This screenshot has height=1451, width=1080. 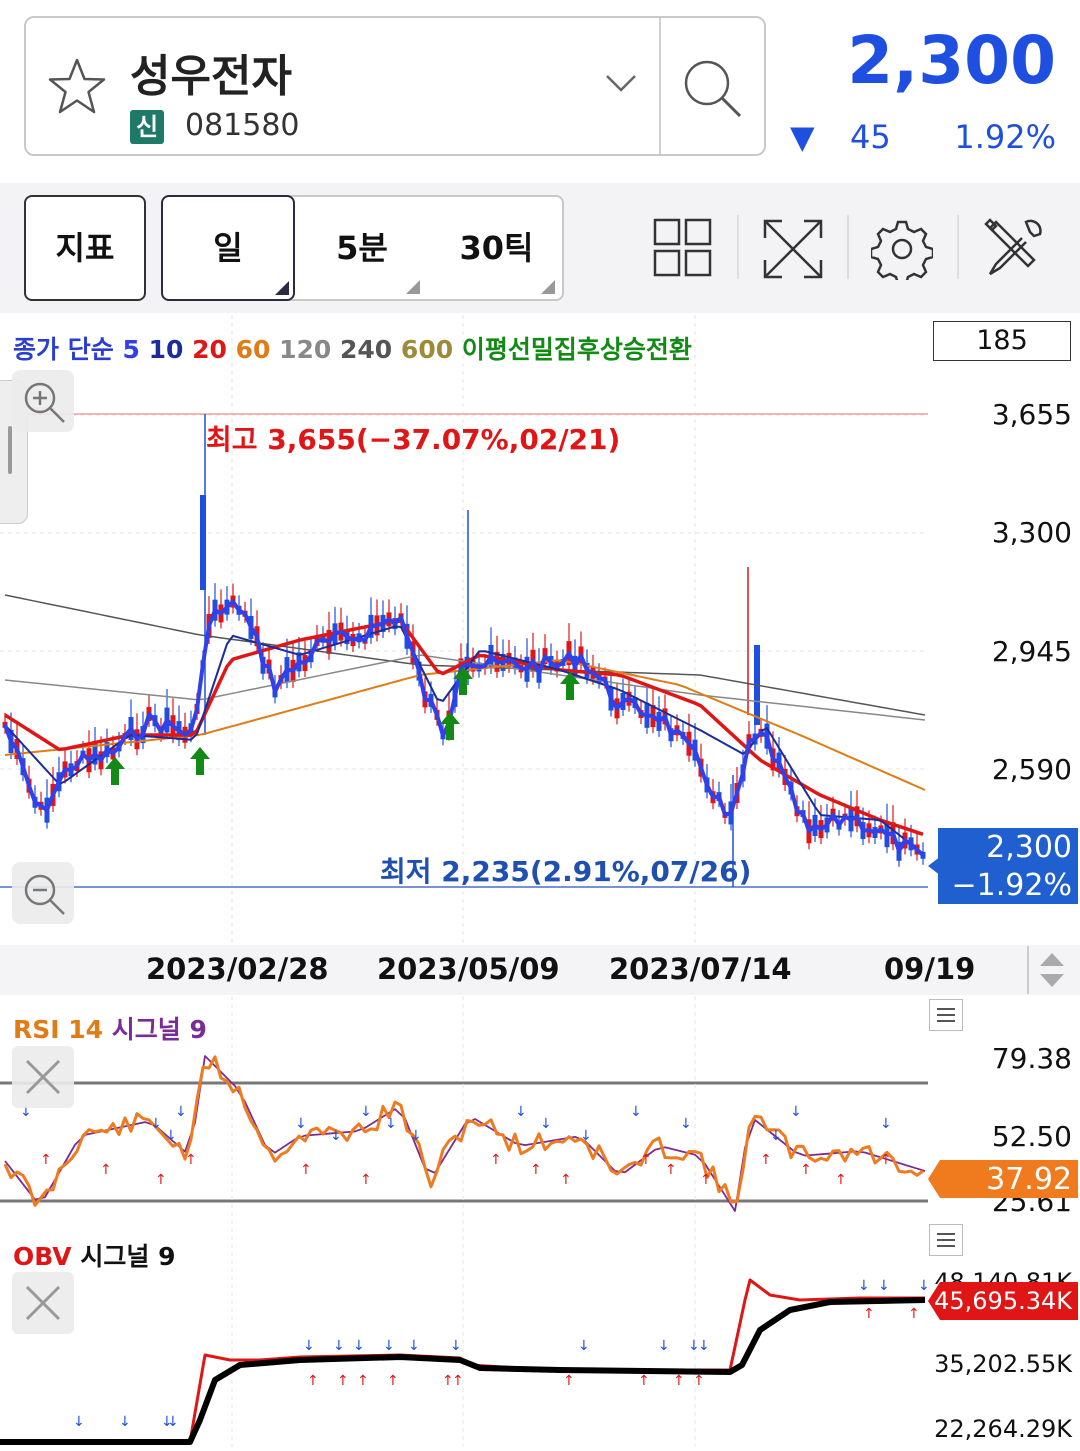 I want to click on expand-icon, so click(x=793, y=251).